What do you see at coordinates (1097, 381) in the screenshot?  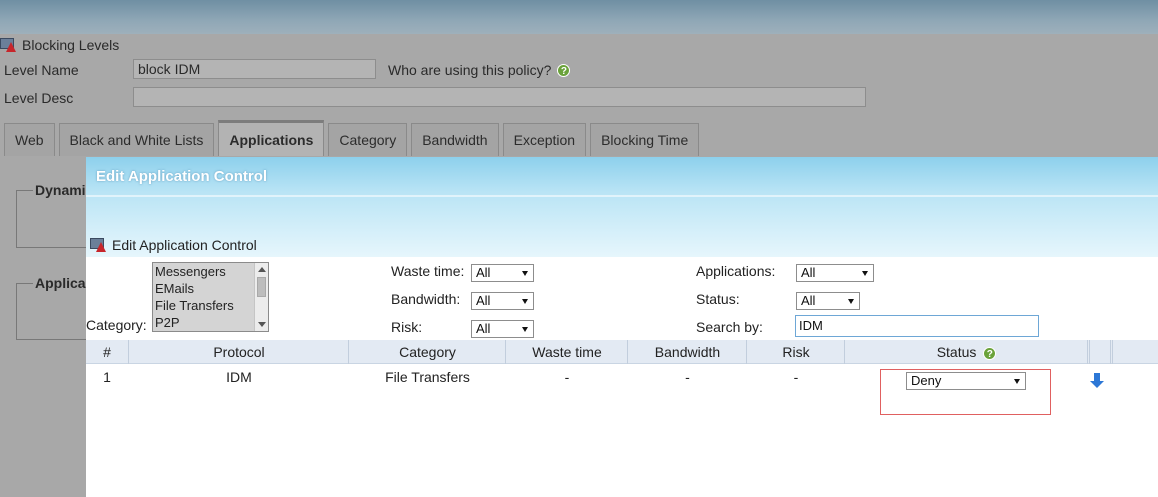 I see `download-arrow-icon` at bounding box center [1097, 381].